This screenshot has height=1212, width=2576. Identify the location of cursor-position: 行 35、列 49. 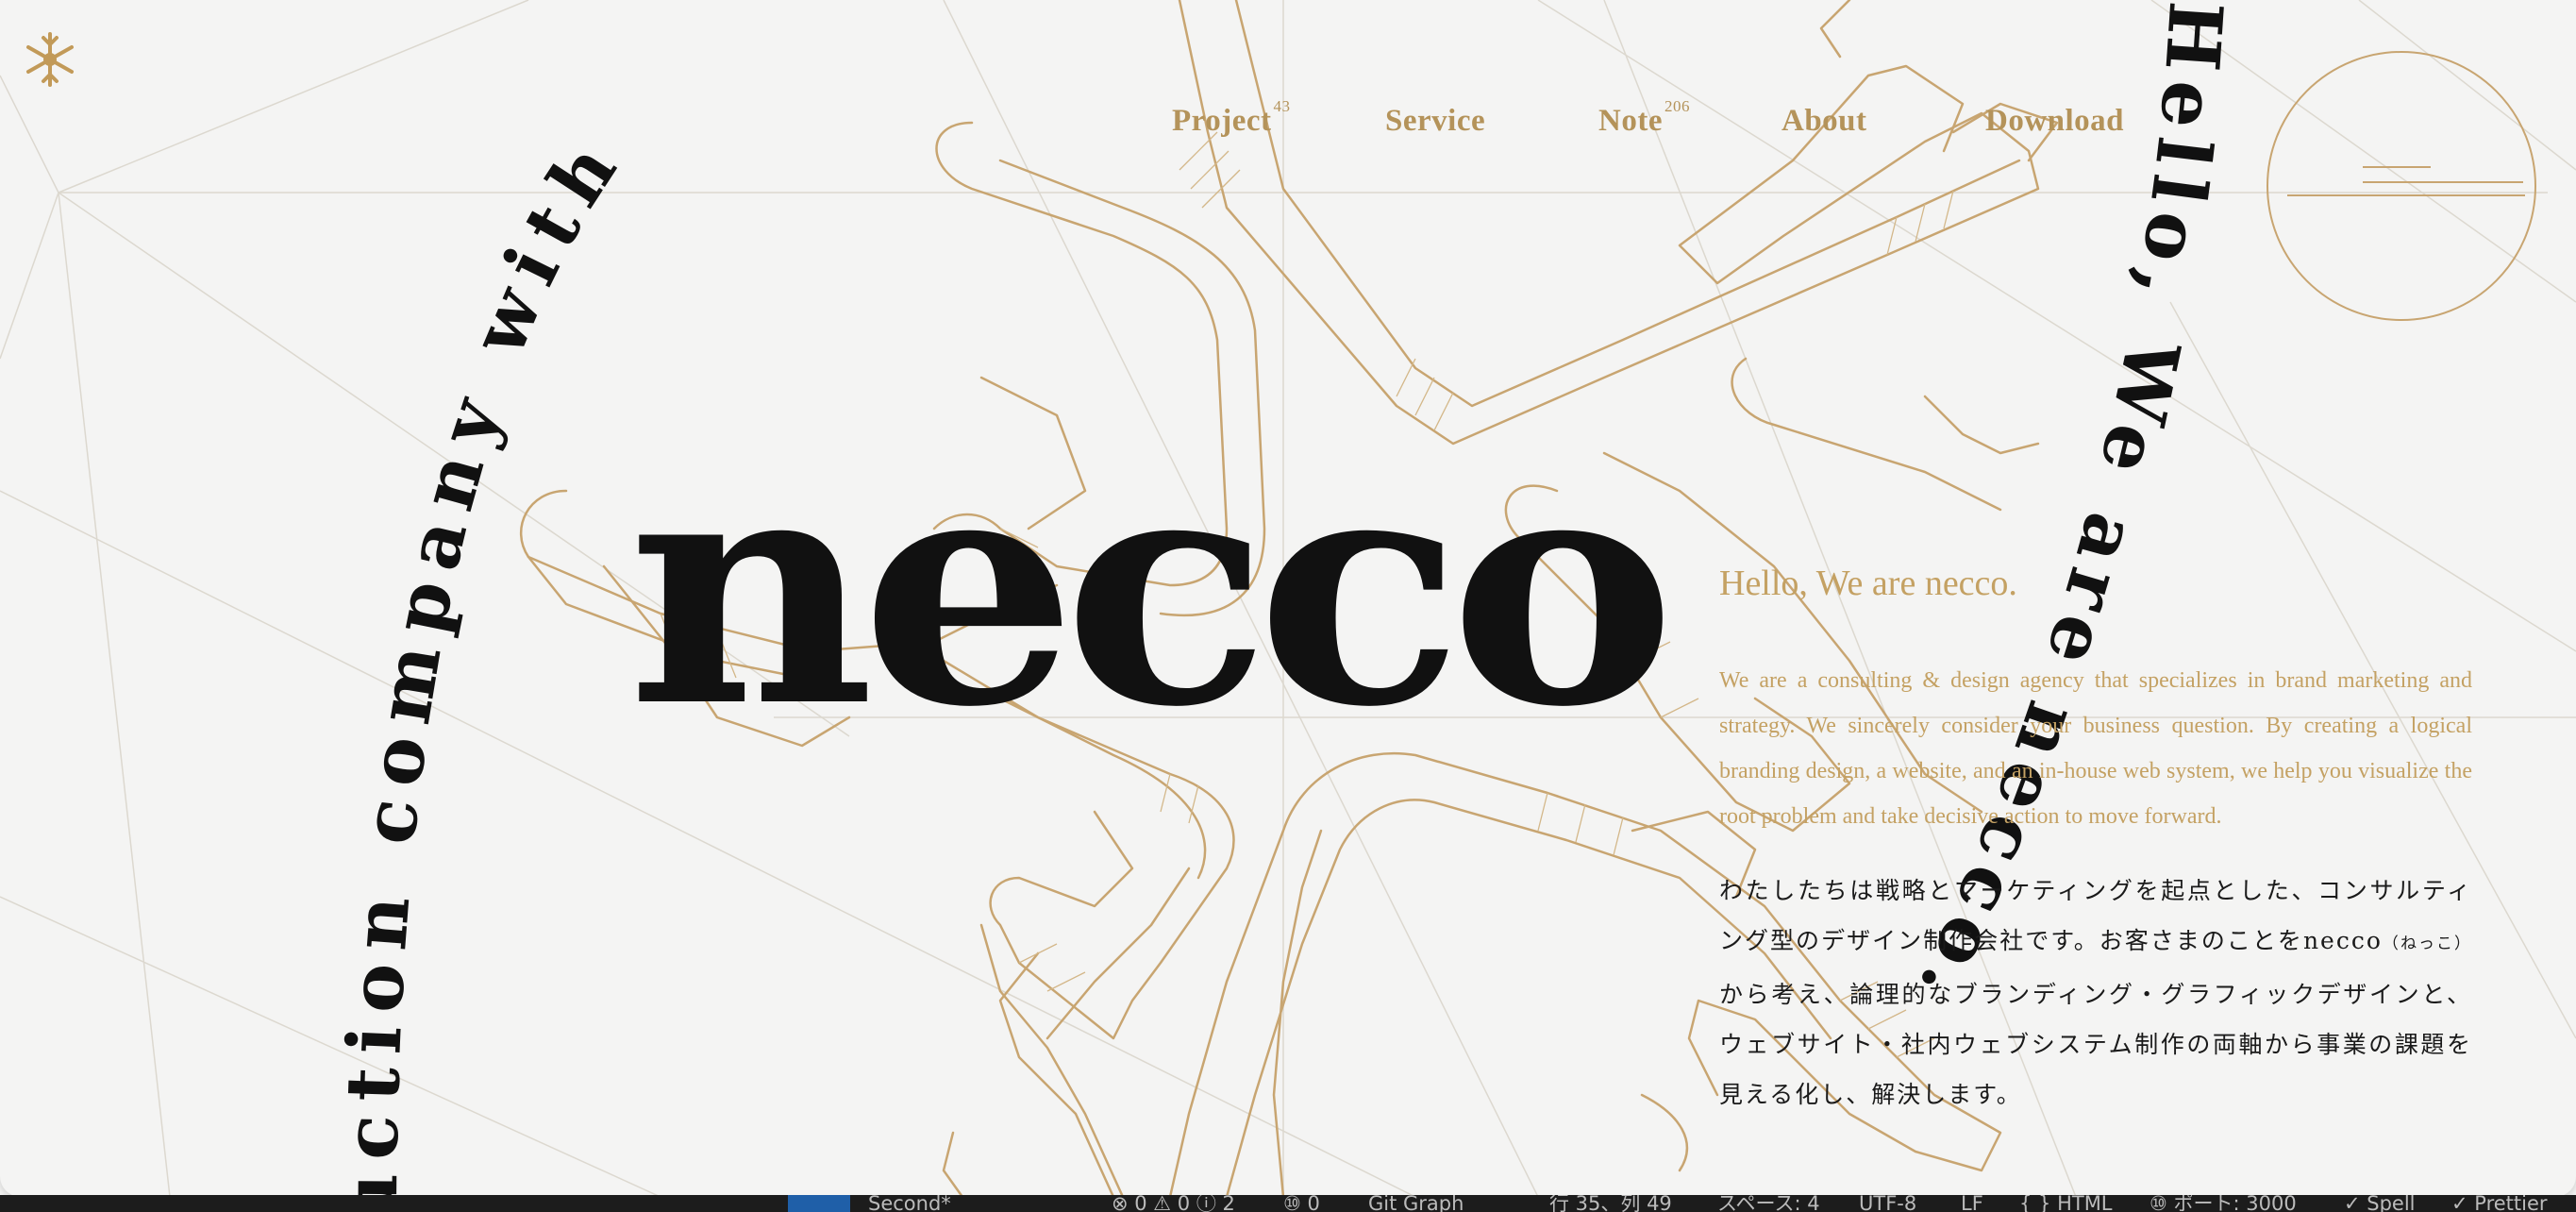
(1610, 1204).